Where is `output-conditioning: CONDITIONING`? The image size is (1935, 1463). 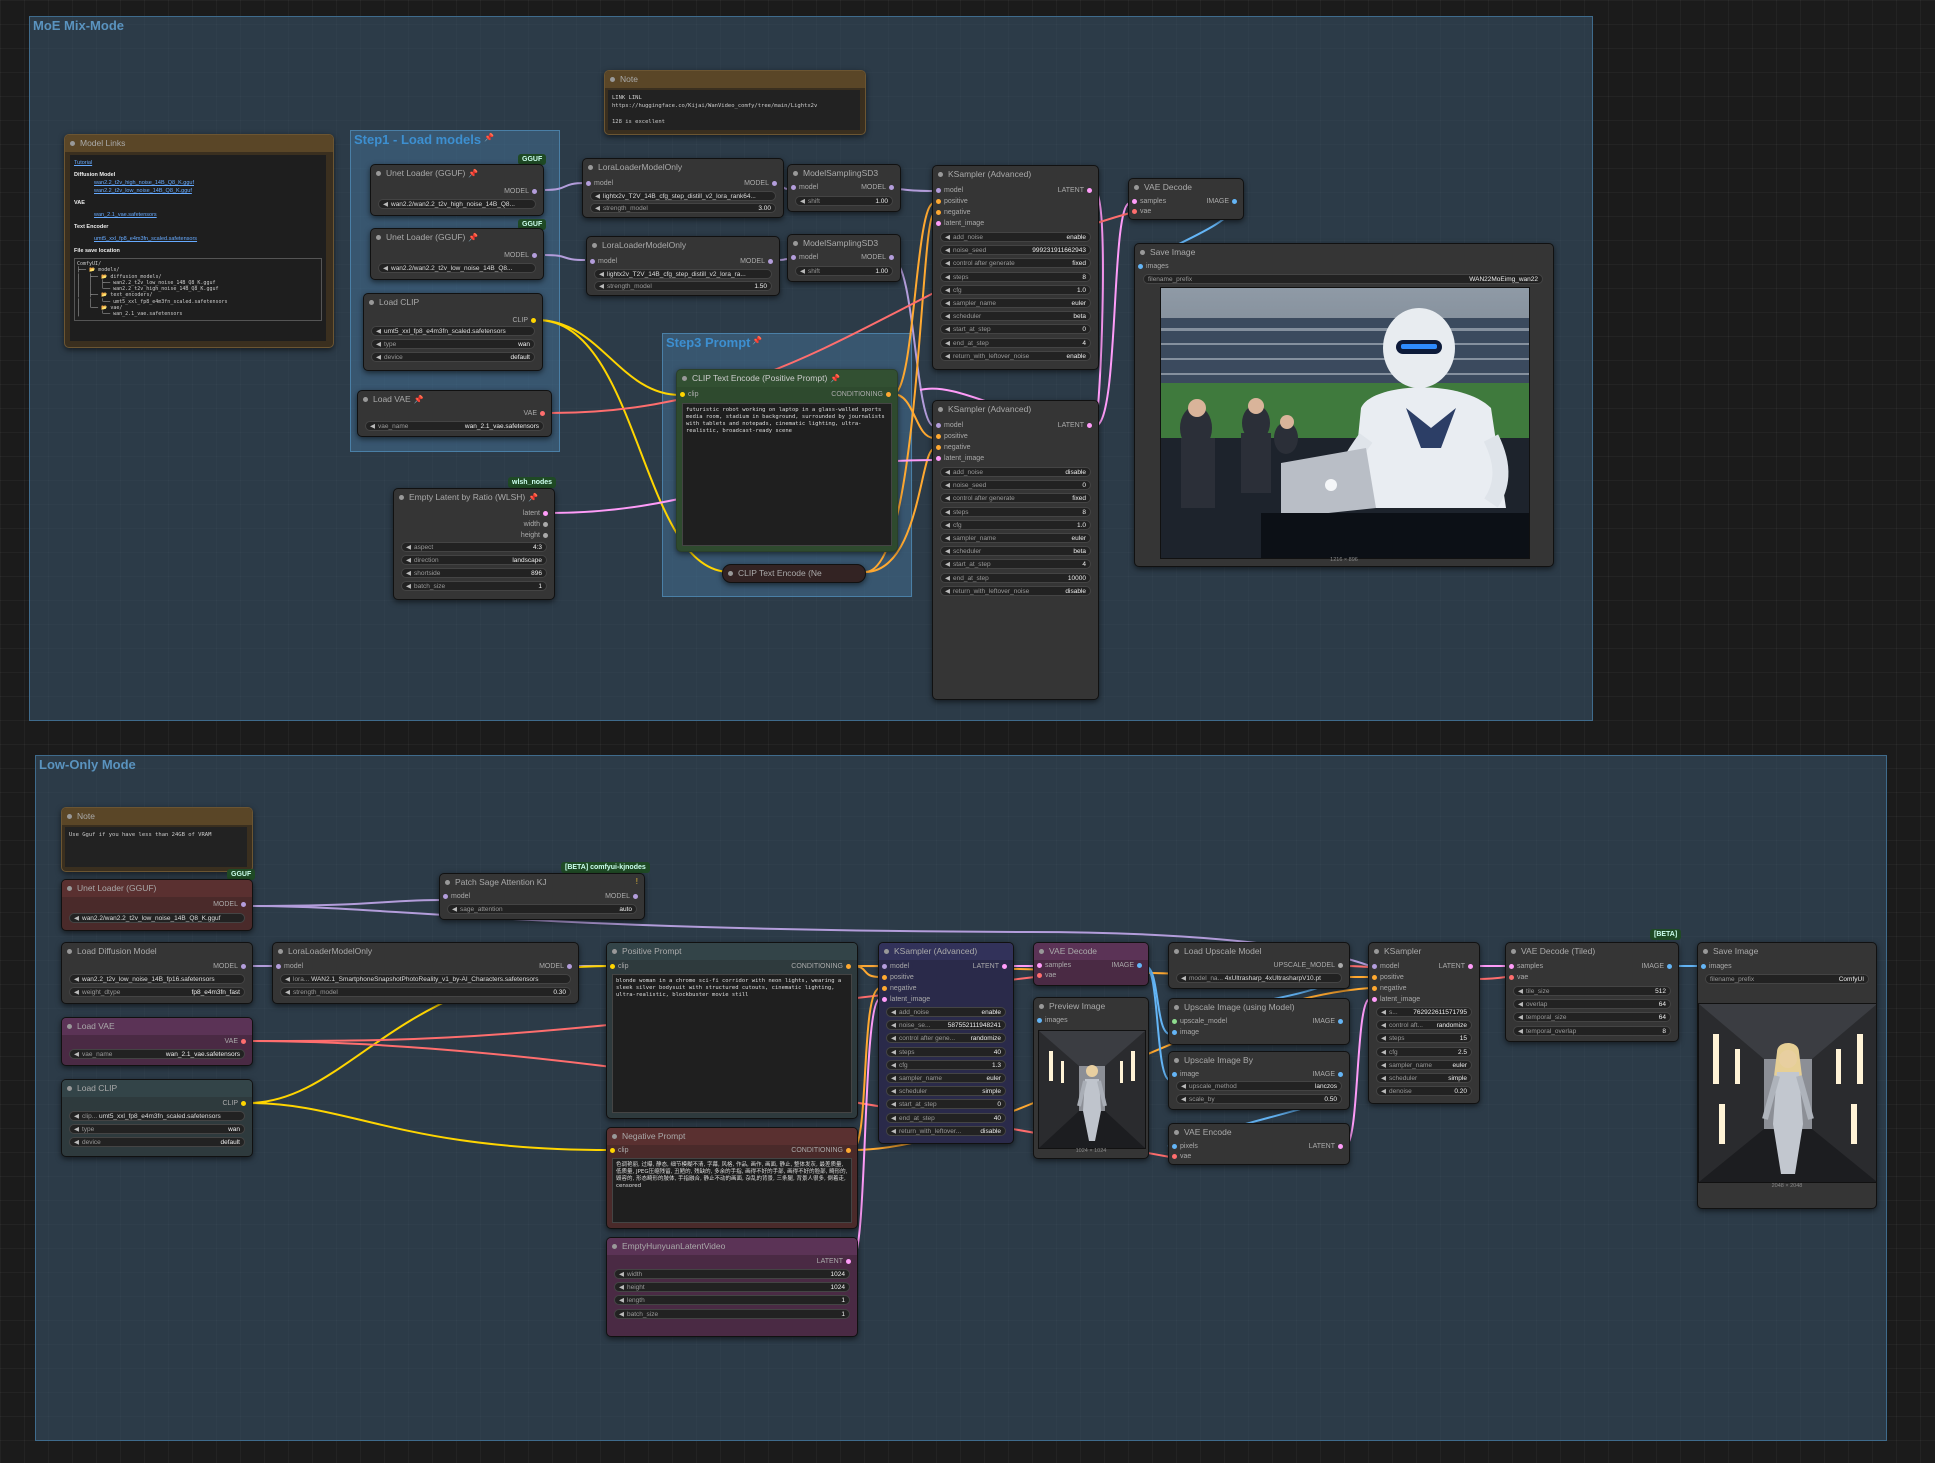 output-conditioning: CONDITIONING is located at coordinates (862, 395).